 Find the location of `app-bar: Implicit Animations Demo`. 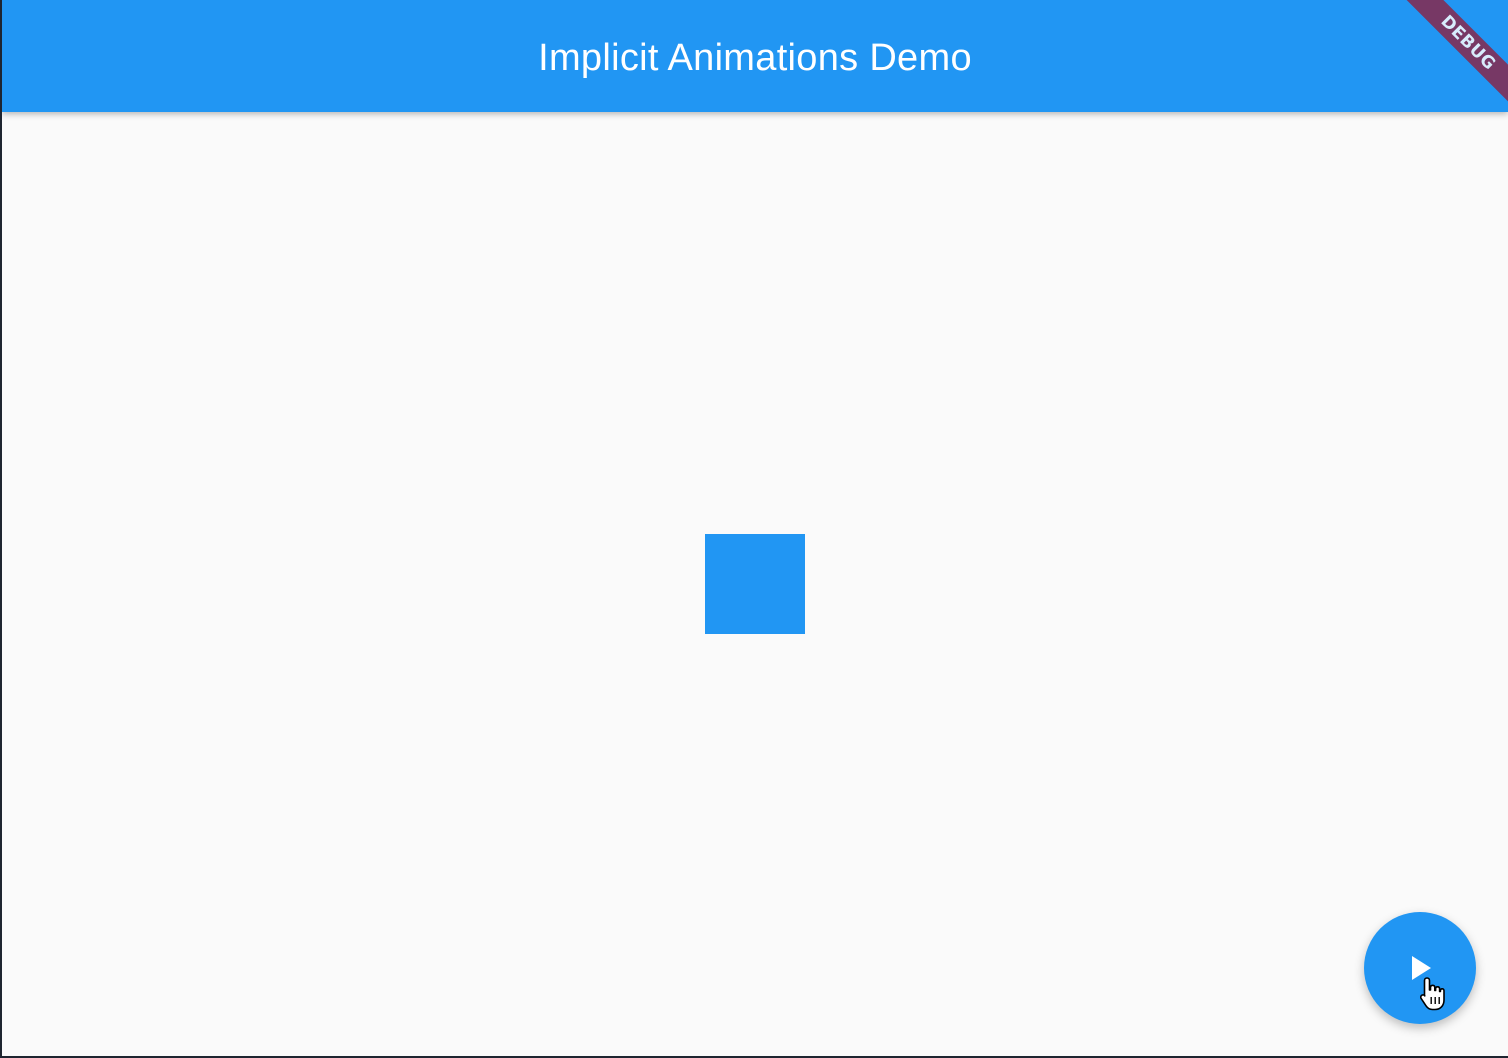

app-bar: Implicit Animations Demo is located at coordinates (755, 56).